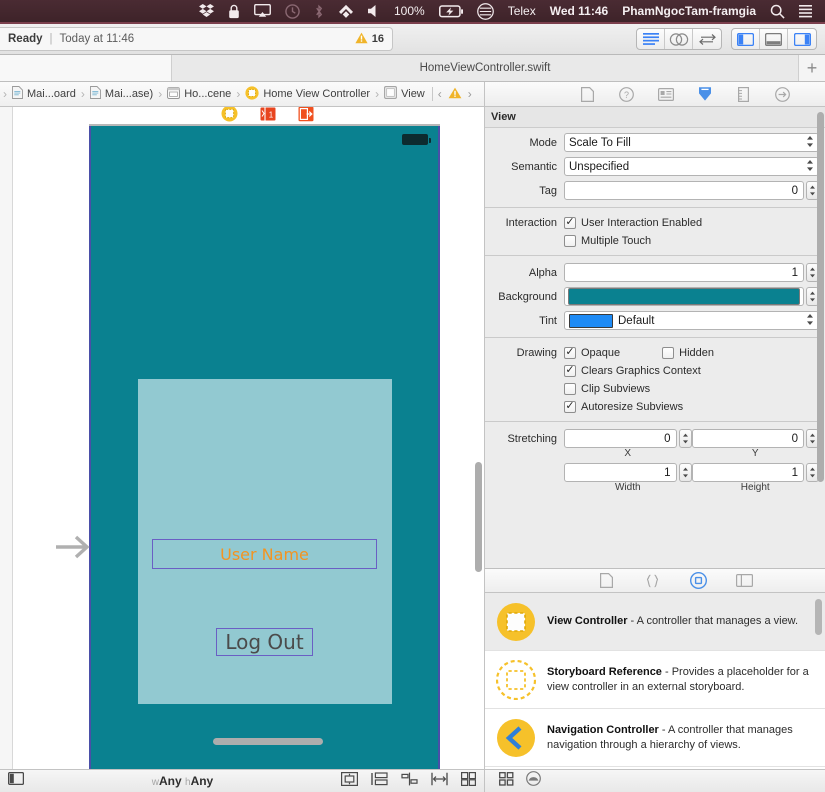 The image size is (825, 792). What do you see at coordinates (346, 11) in the screenshot?
I see `wifi-icon` at bounding box center [346, 11].